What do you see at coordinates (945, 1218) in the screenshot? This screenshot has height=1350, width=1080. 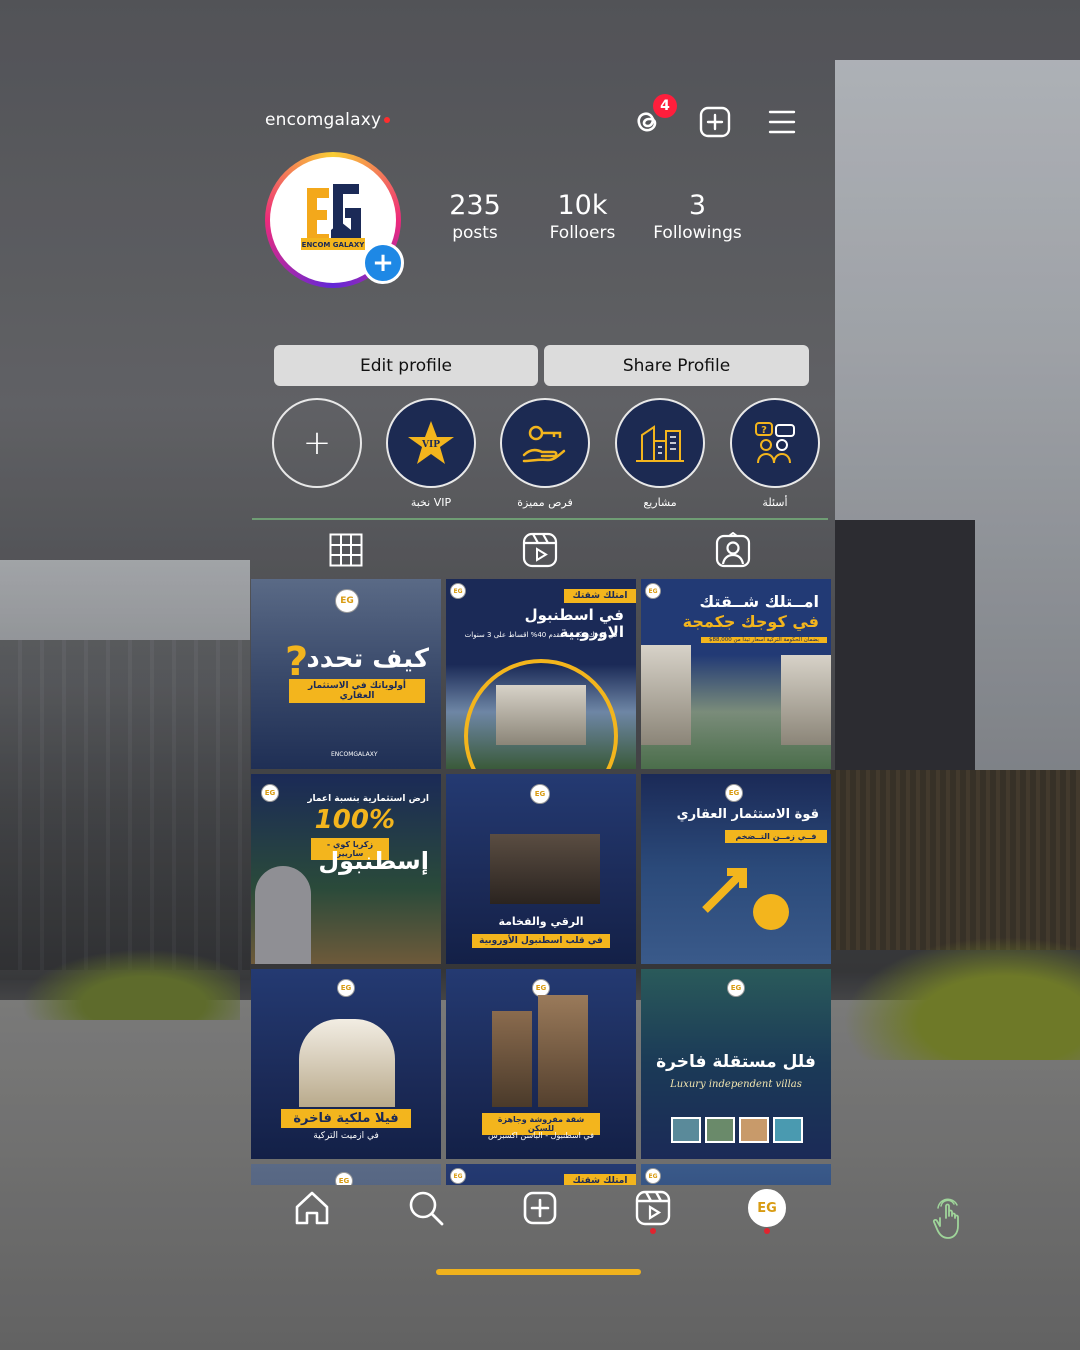 I see `tap-hand-icon` at bounding box center [945, 1218].